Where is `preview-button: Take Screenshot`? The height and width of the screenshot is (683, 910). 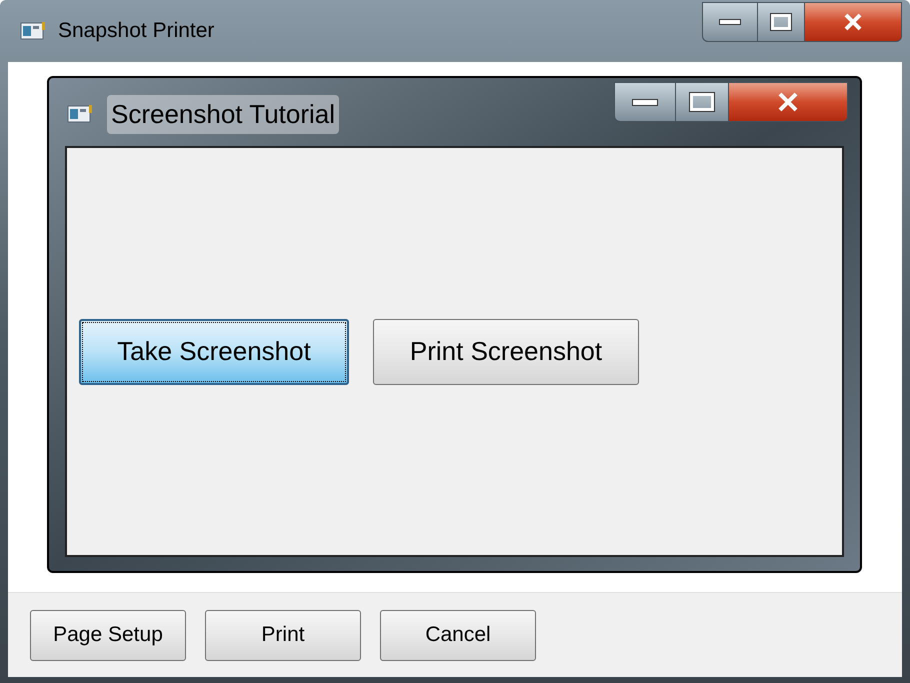
preview-button: Take Screenshot is located at coordinates (214, 351).